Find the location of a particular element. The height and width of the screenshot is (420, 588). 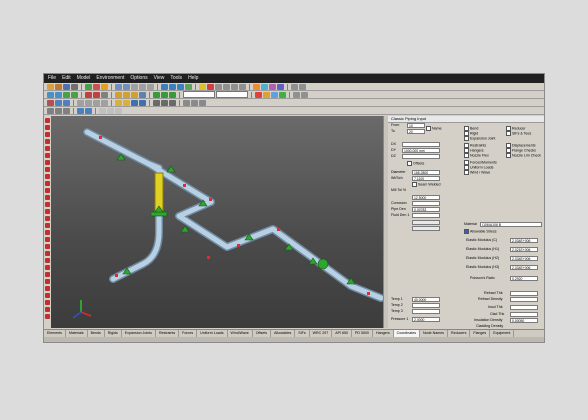

left-tool-20-icon is located at coordinates (47, 253).